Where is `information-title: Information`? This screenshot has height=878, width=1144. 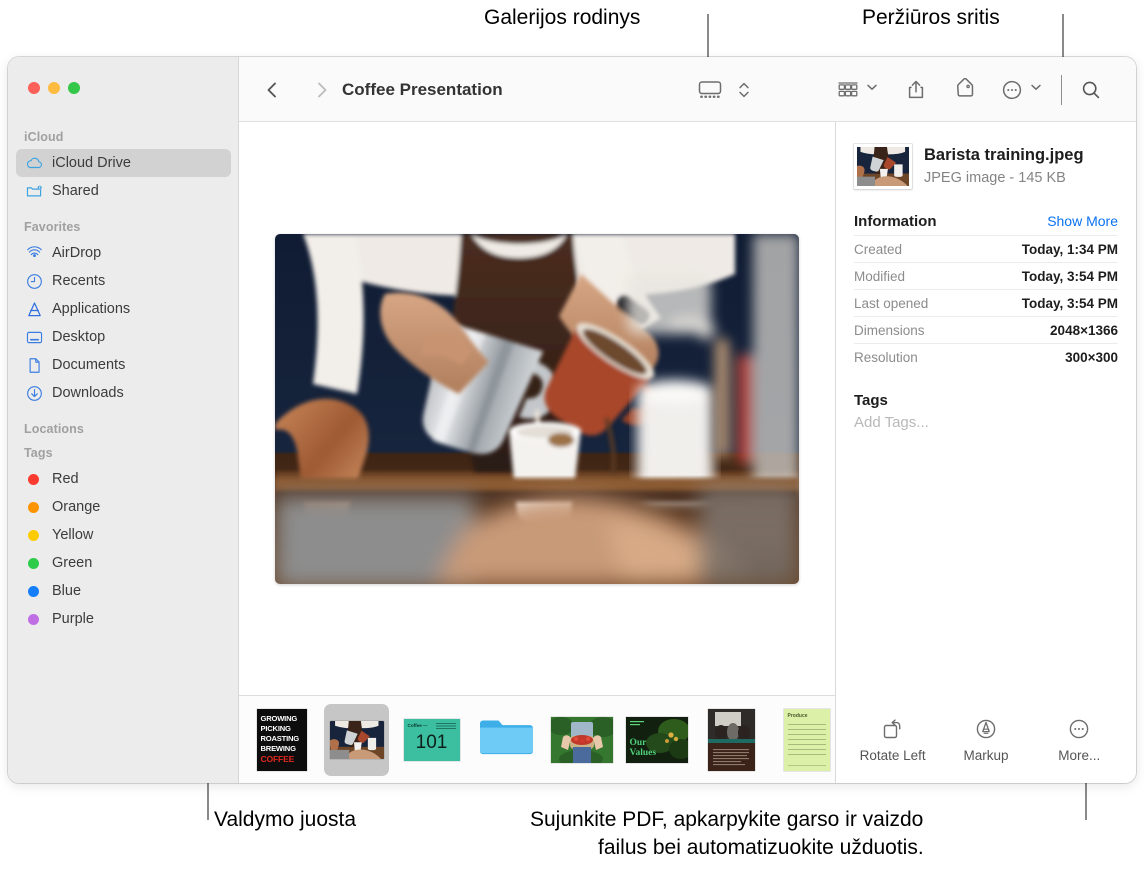 information-title: Information is located at coordinates (895, 221).